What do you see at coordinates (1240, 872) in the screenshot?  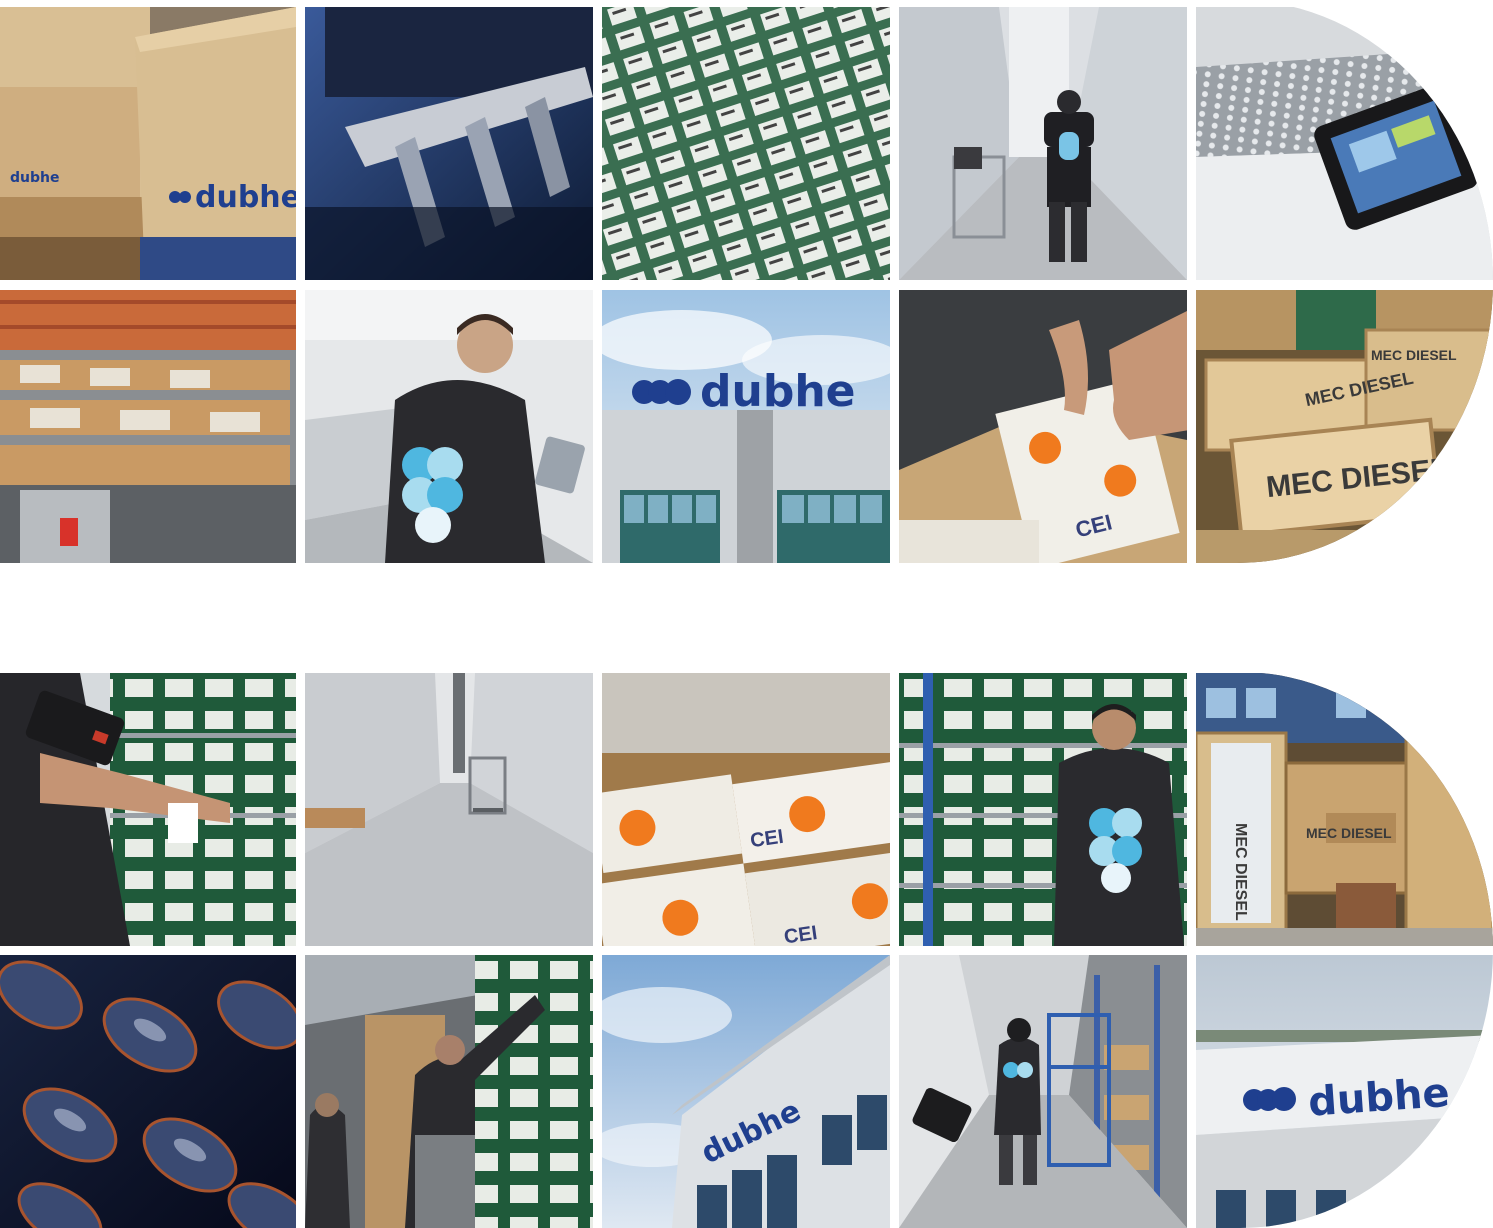 I see `warehouse-crate-label-1: MEC DIESEL` at bounding box center [1240, 872].